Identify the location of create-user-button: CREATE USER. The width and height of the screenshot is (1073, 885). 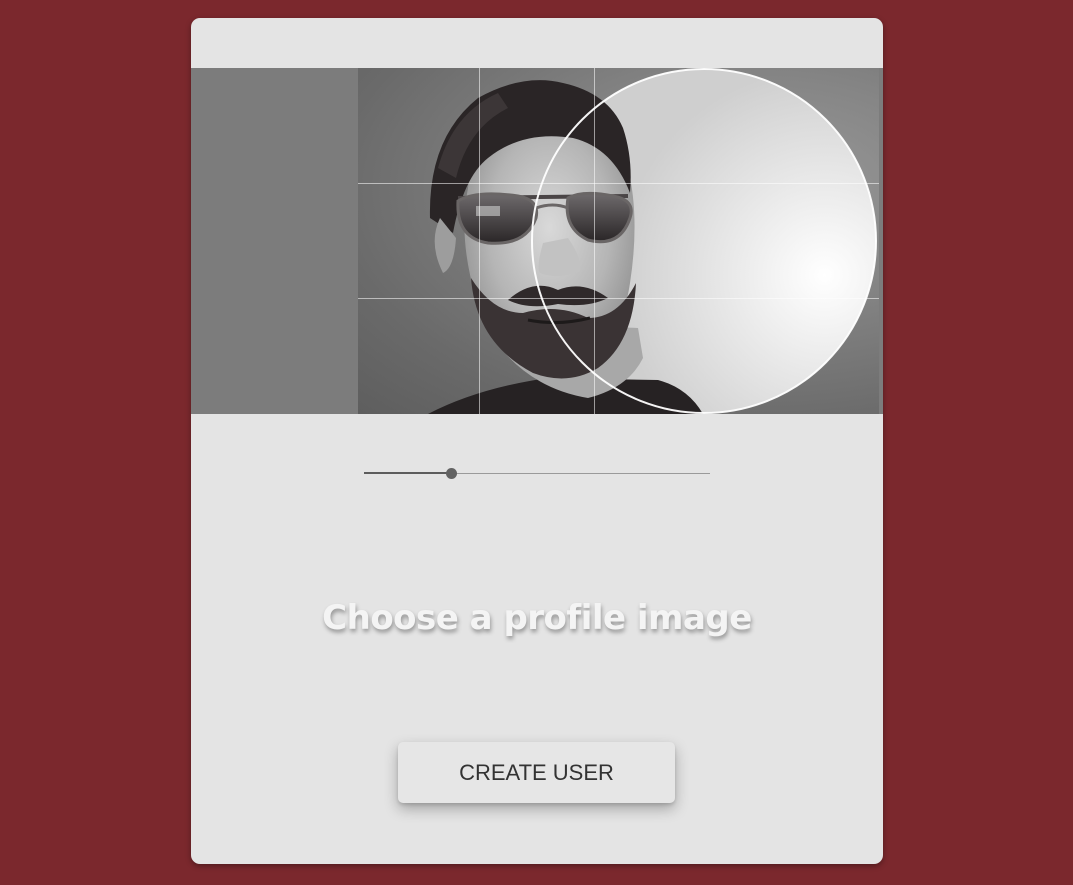
(536, 772).